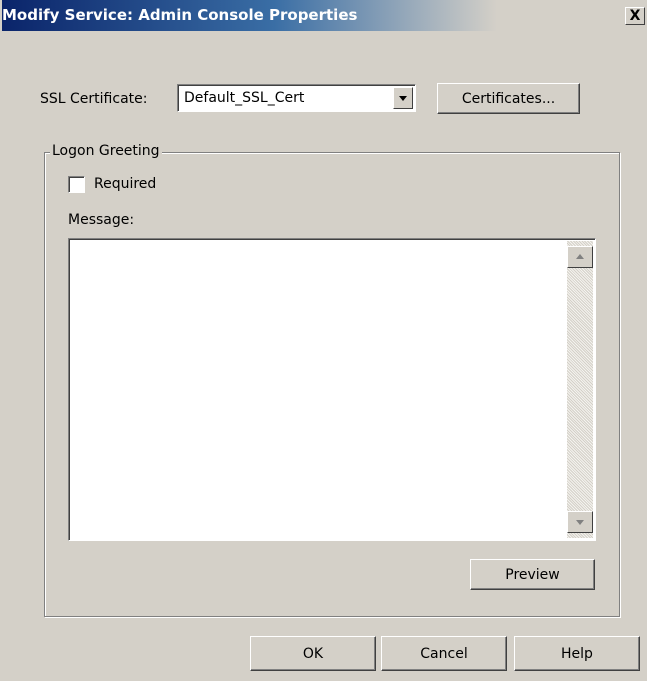 The image size is (647, 681). Describe the element at coordinates (244, 98) in the screenshot. I see `ssl-certificate-value: Default_SSL_Cert` at that location.